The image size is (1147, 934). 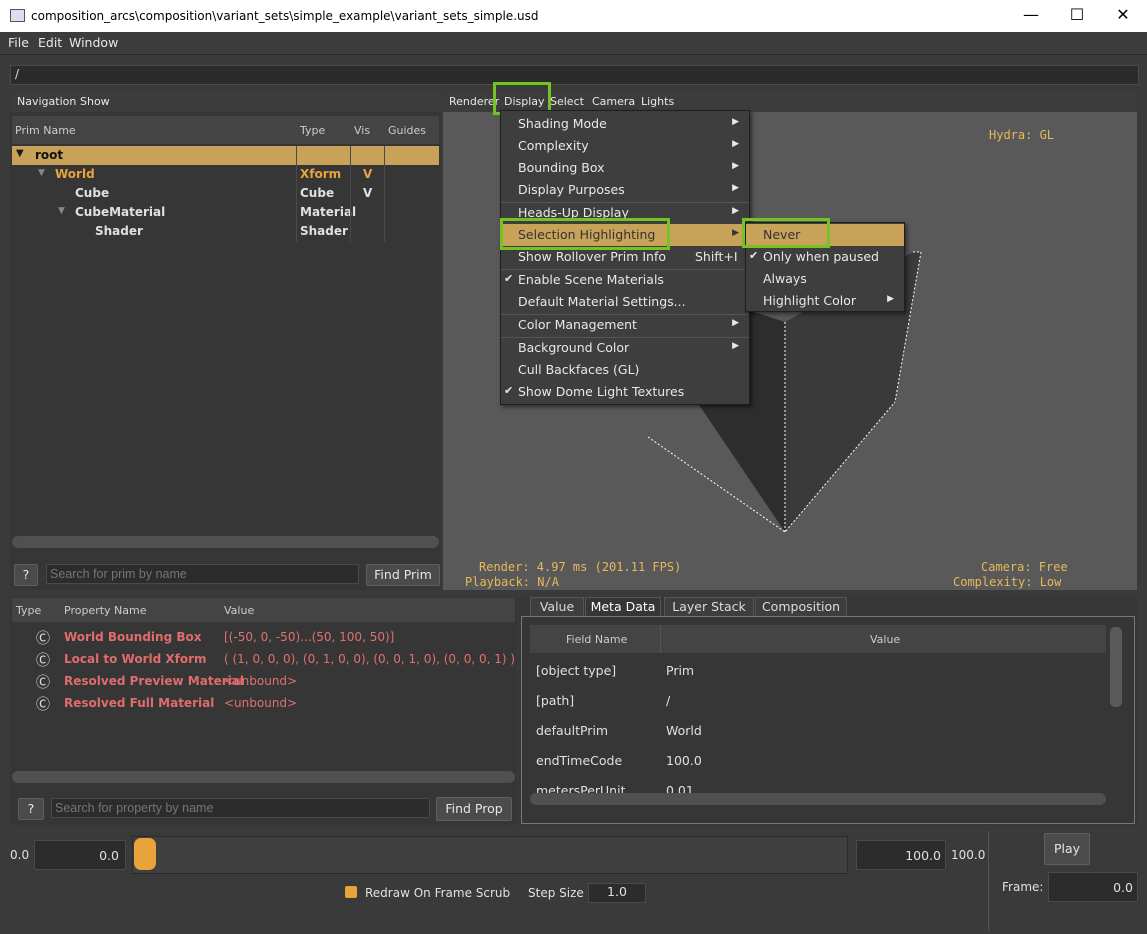 What do you see at coordinates (1024, 567) in the screenshot?
I see `hud-camera: Camera: Free` at bounding box center [1024, 567].